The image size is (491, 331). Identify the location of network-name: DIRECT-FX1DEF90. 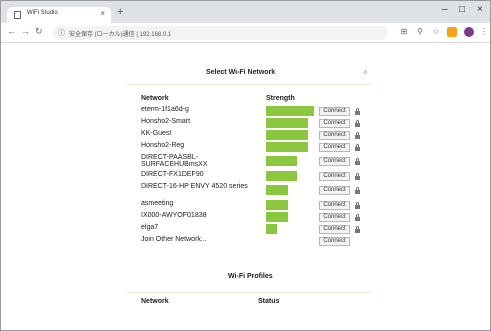
(172, 174).